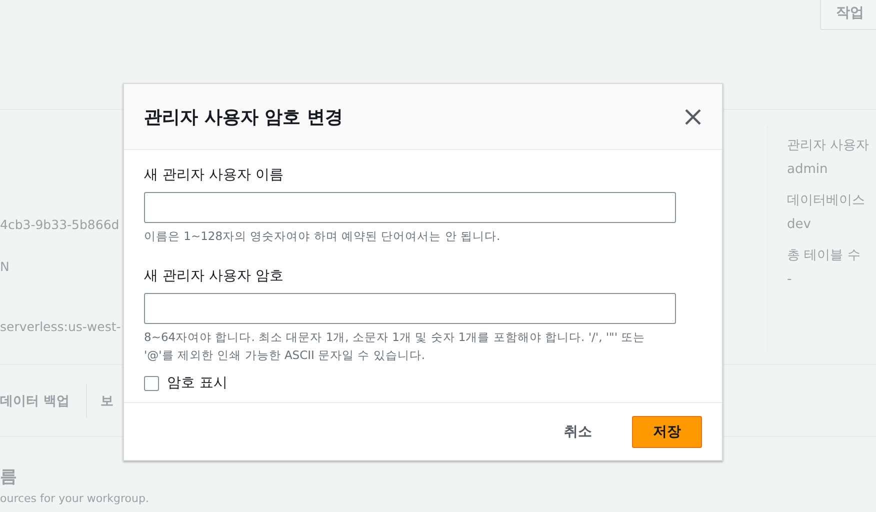 This screenshot has width=876, height=512. Describe the element at coordinates (60, 224) in the screenshot. I see `detail-value: 4cb3-9b33-5b866d` at that location.